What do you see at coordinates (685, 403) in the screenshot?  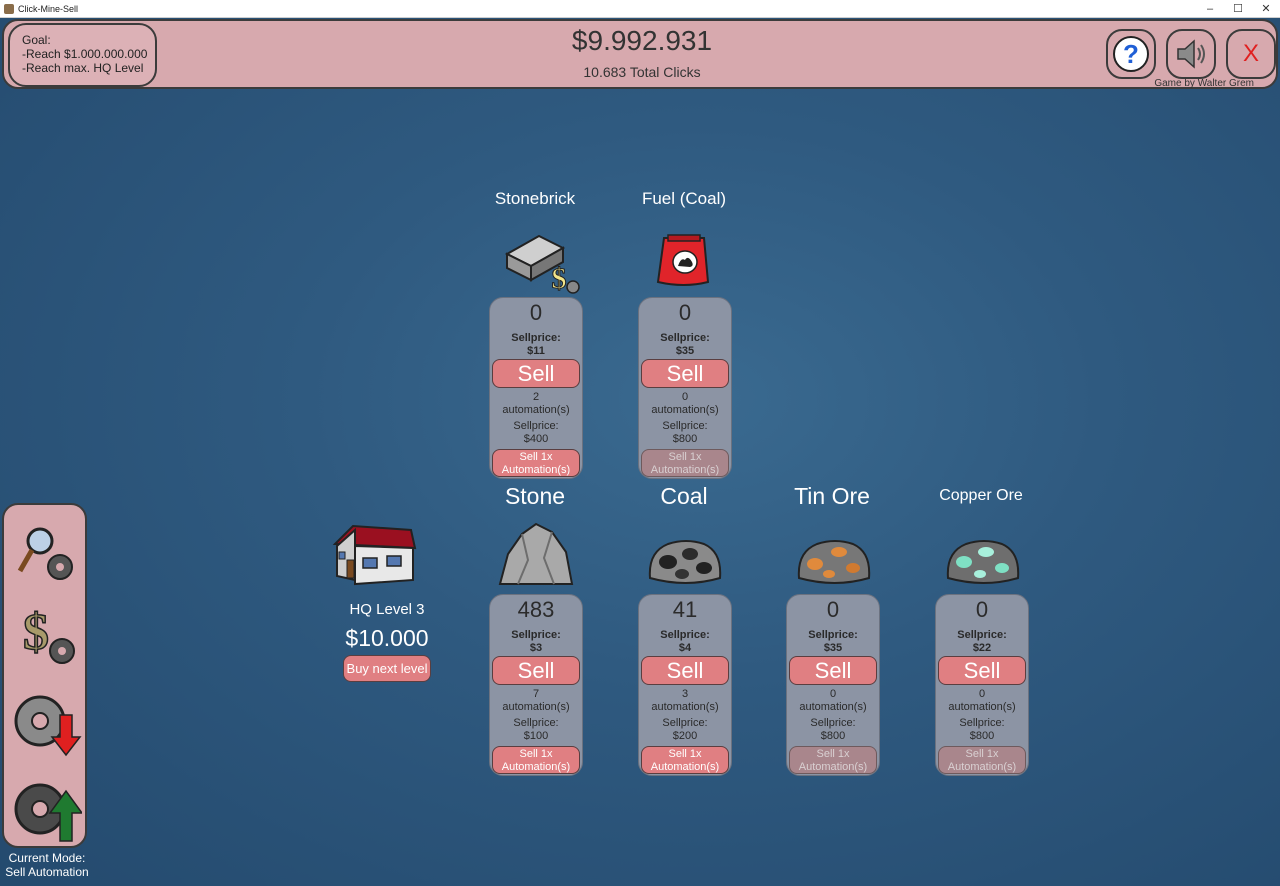 I see `fuel-automations: 0 automation(s)` at bounding box center [685, 403].